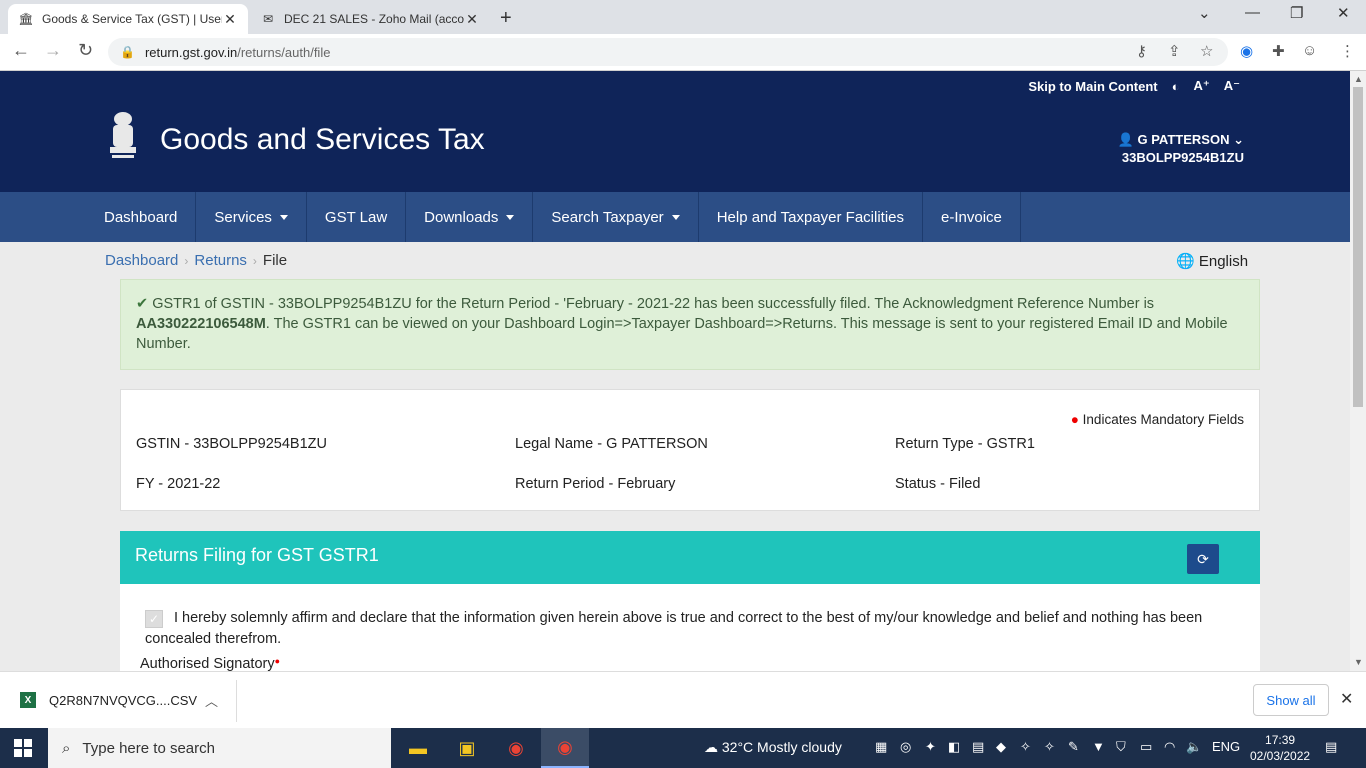 The image size is (1366, 768). Describe the element at coordinates (21, 50) in the screenshot. I see `back-arrow-icon: ←` at that location.